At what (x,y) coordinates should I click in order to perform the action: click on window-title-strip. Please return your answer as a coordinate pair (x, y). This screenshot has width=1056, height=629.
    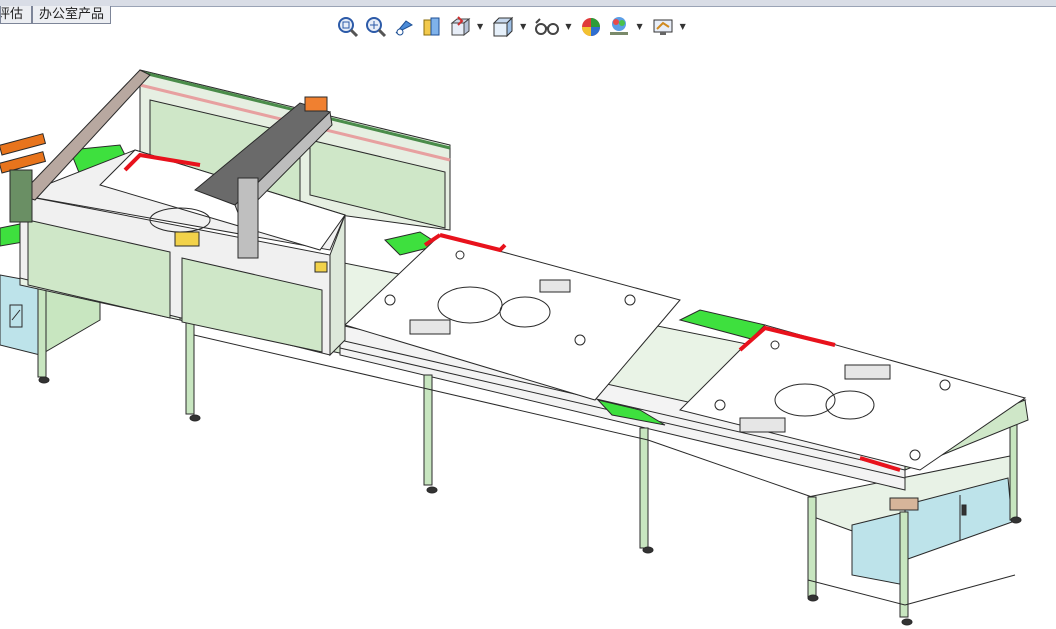
    Looking at the image, I should click on (528, 3).